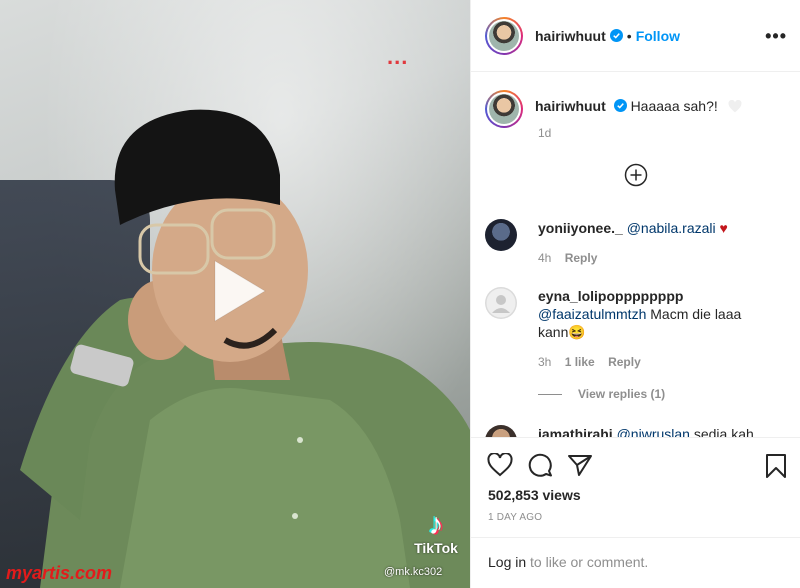 The image size is (800, 588). I want to click on post-actions: 502,853 views 1 DAY AGO, so click(635, 487).